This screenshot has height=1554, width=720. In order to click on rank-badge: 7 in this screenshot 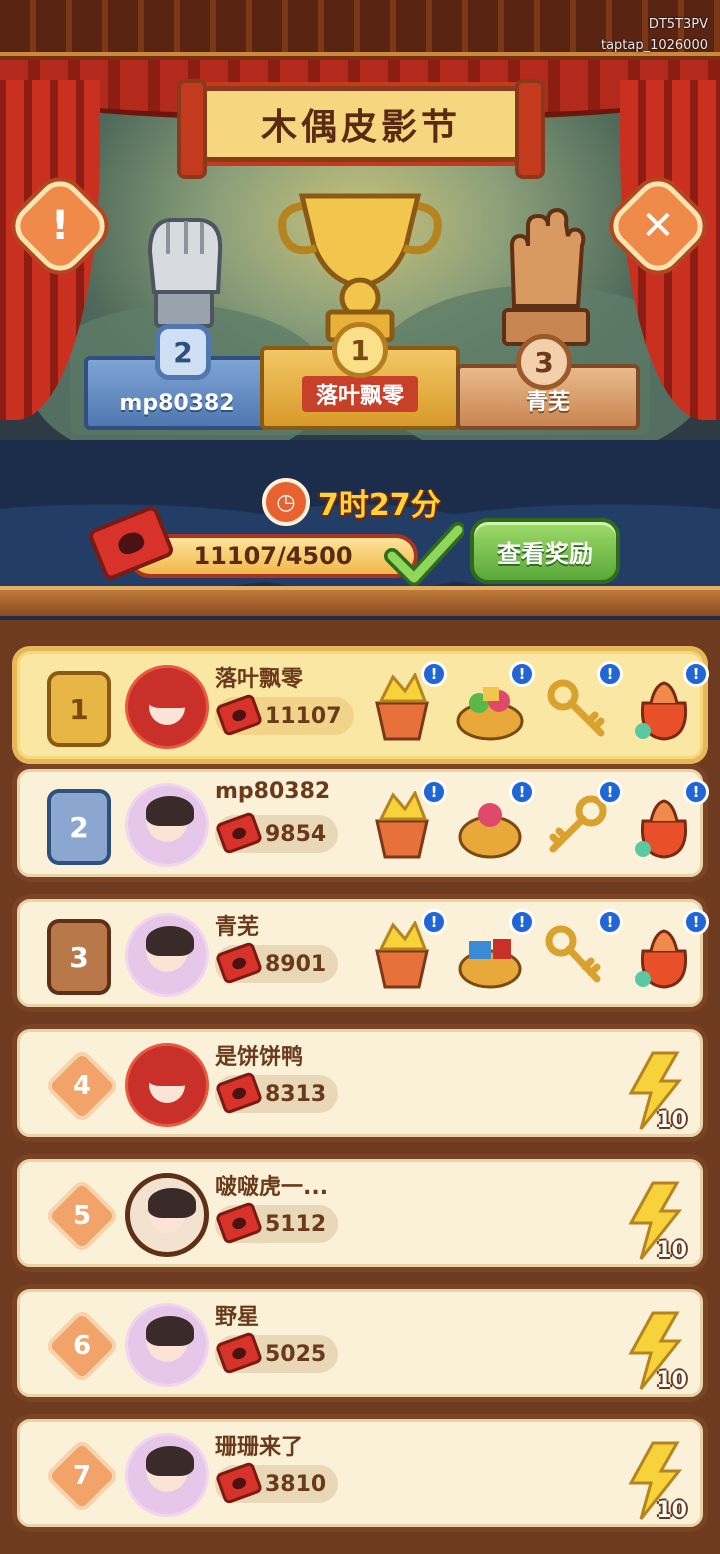, I will do `click(82, 1476)`.